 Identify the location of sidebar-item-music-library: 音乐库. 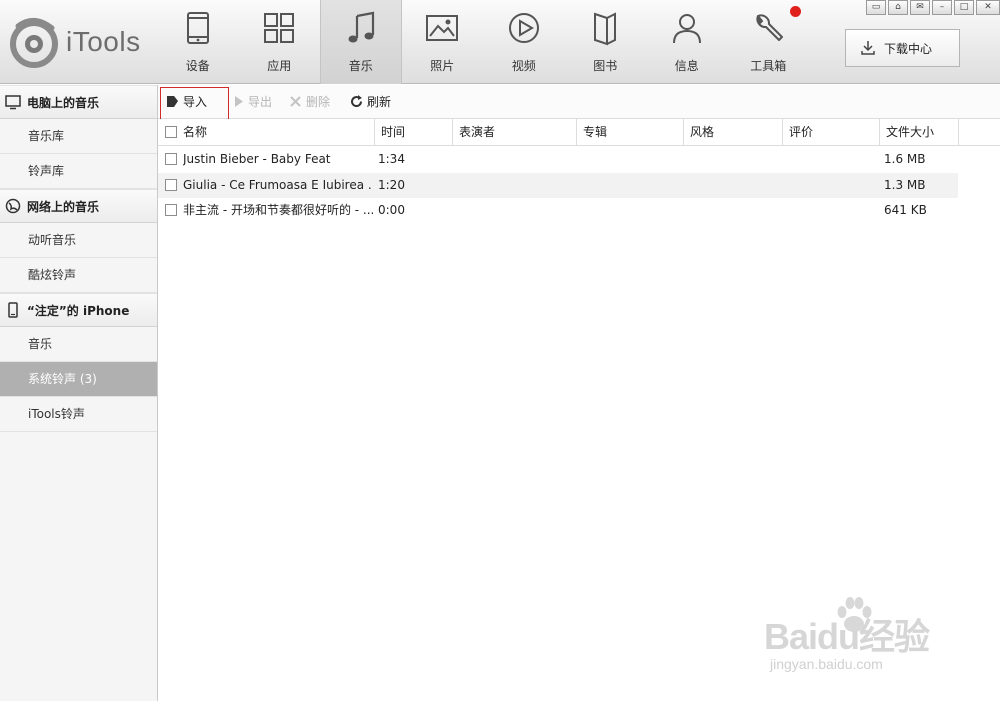
(78, 136).